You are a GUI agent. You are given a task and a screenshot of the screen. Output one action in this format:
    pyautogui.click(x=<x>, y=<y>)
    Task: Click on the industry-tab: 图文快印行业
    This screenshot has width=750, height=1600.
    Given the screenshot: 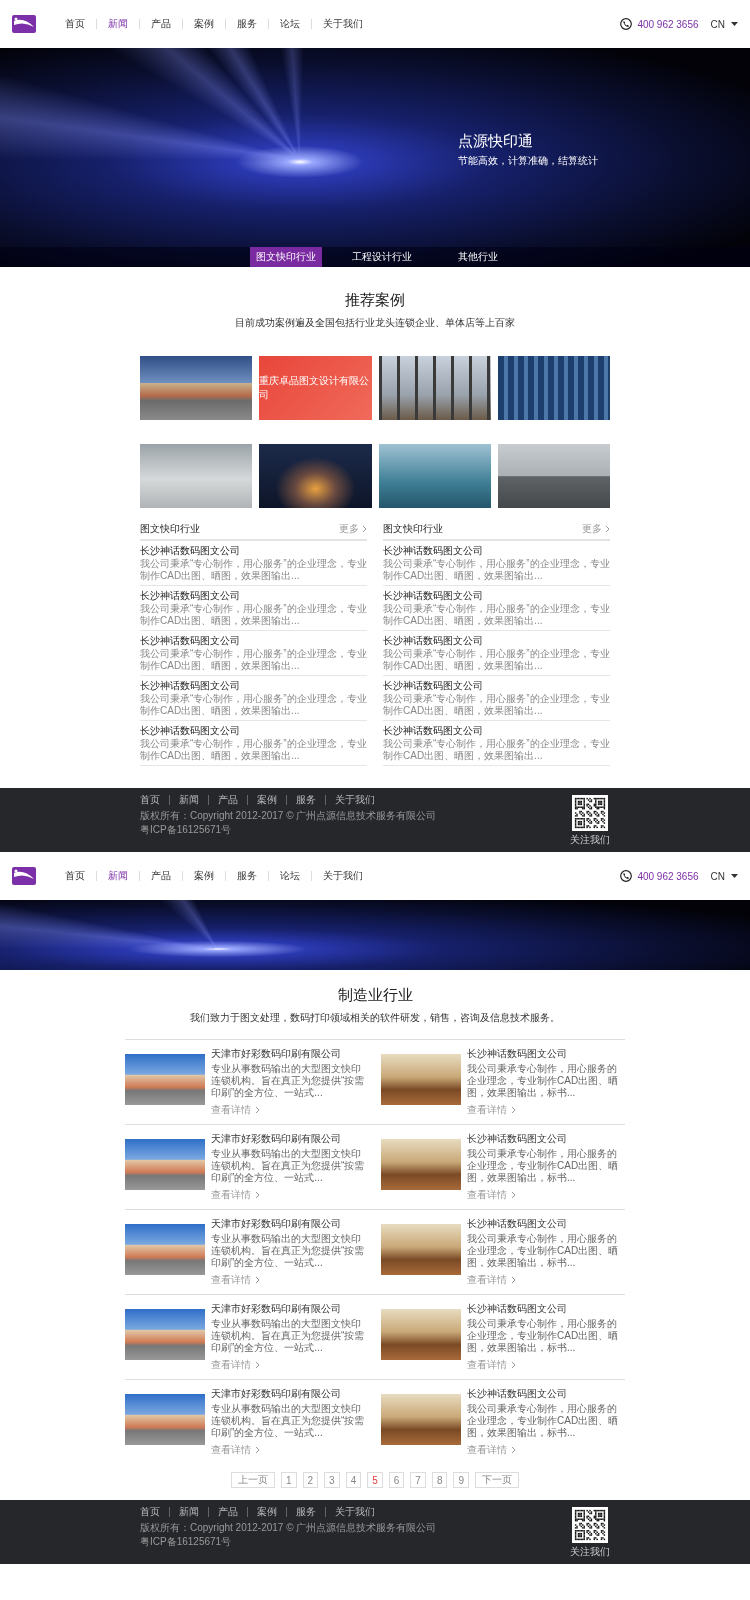 What is the action you would take?
    pyautogui.click(x=286, y=257)
    